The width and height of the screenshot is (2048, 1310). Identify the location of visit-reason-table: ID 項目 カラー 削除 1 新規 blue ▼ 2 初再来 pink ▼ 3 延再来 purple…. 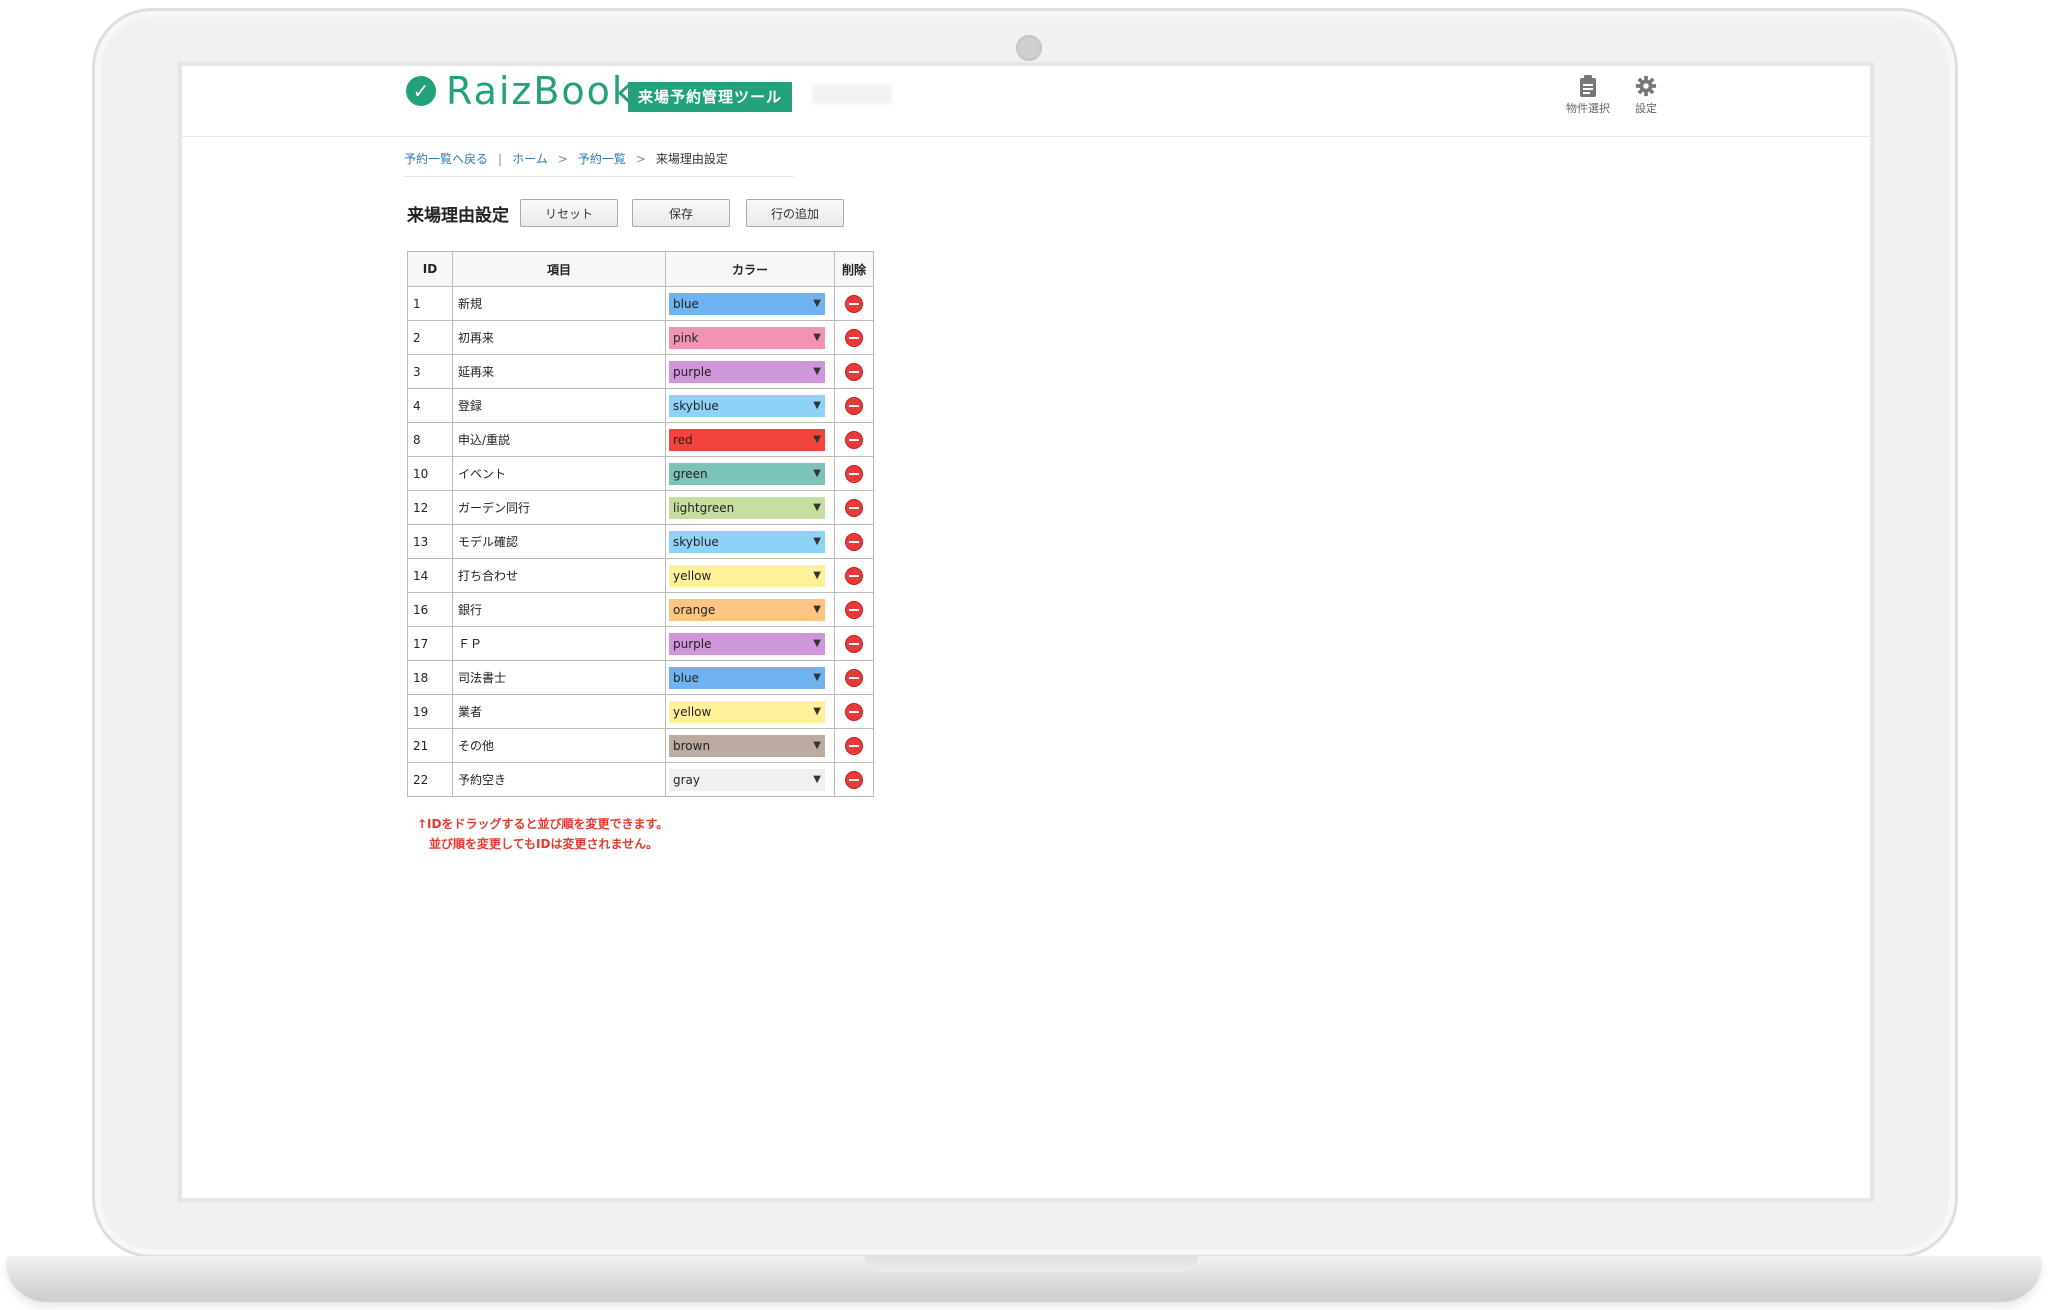
(640, 524).